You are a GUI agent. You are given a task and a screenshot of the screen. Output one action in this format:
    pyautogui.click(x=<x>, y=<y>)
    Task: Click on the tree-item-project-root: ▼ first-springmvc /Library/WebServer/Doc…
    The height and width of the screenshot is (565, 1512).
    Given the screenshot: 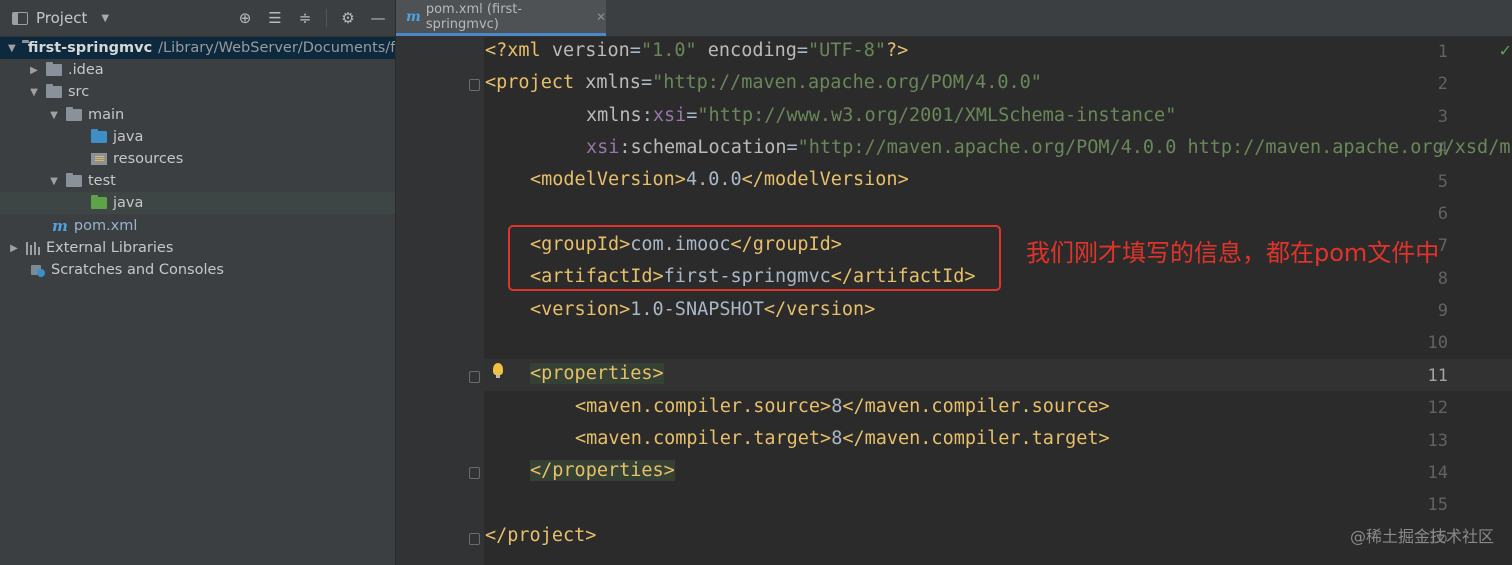 What is the action you would take?
    pyautogui.click(x=197, y=48)
    